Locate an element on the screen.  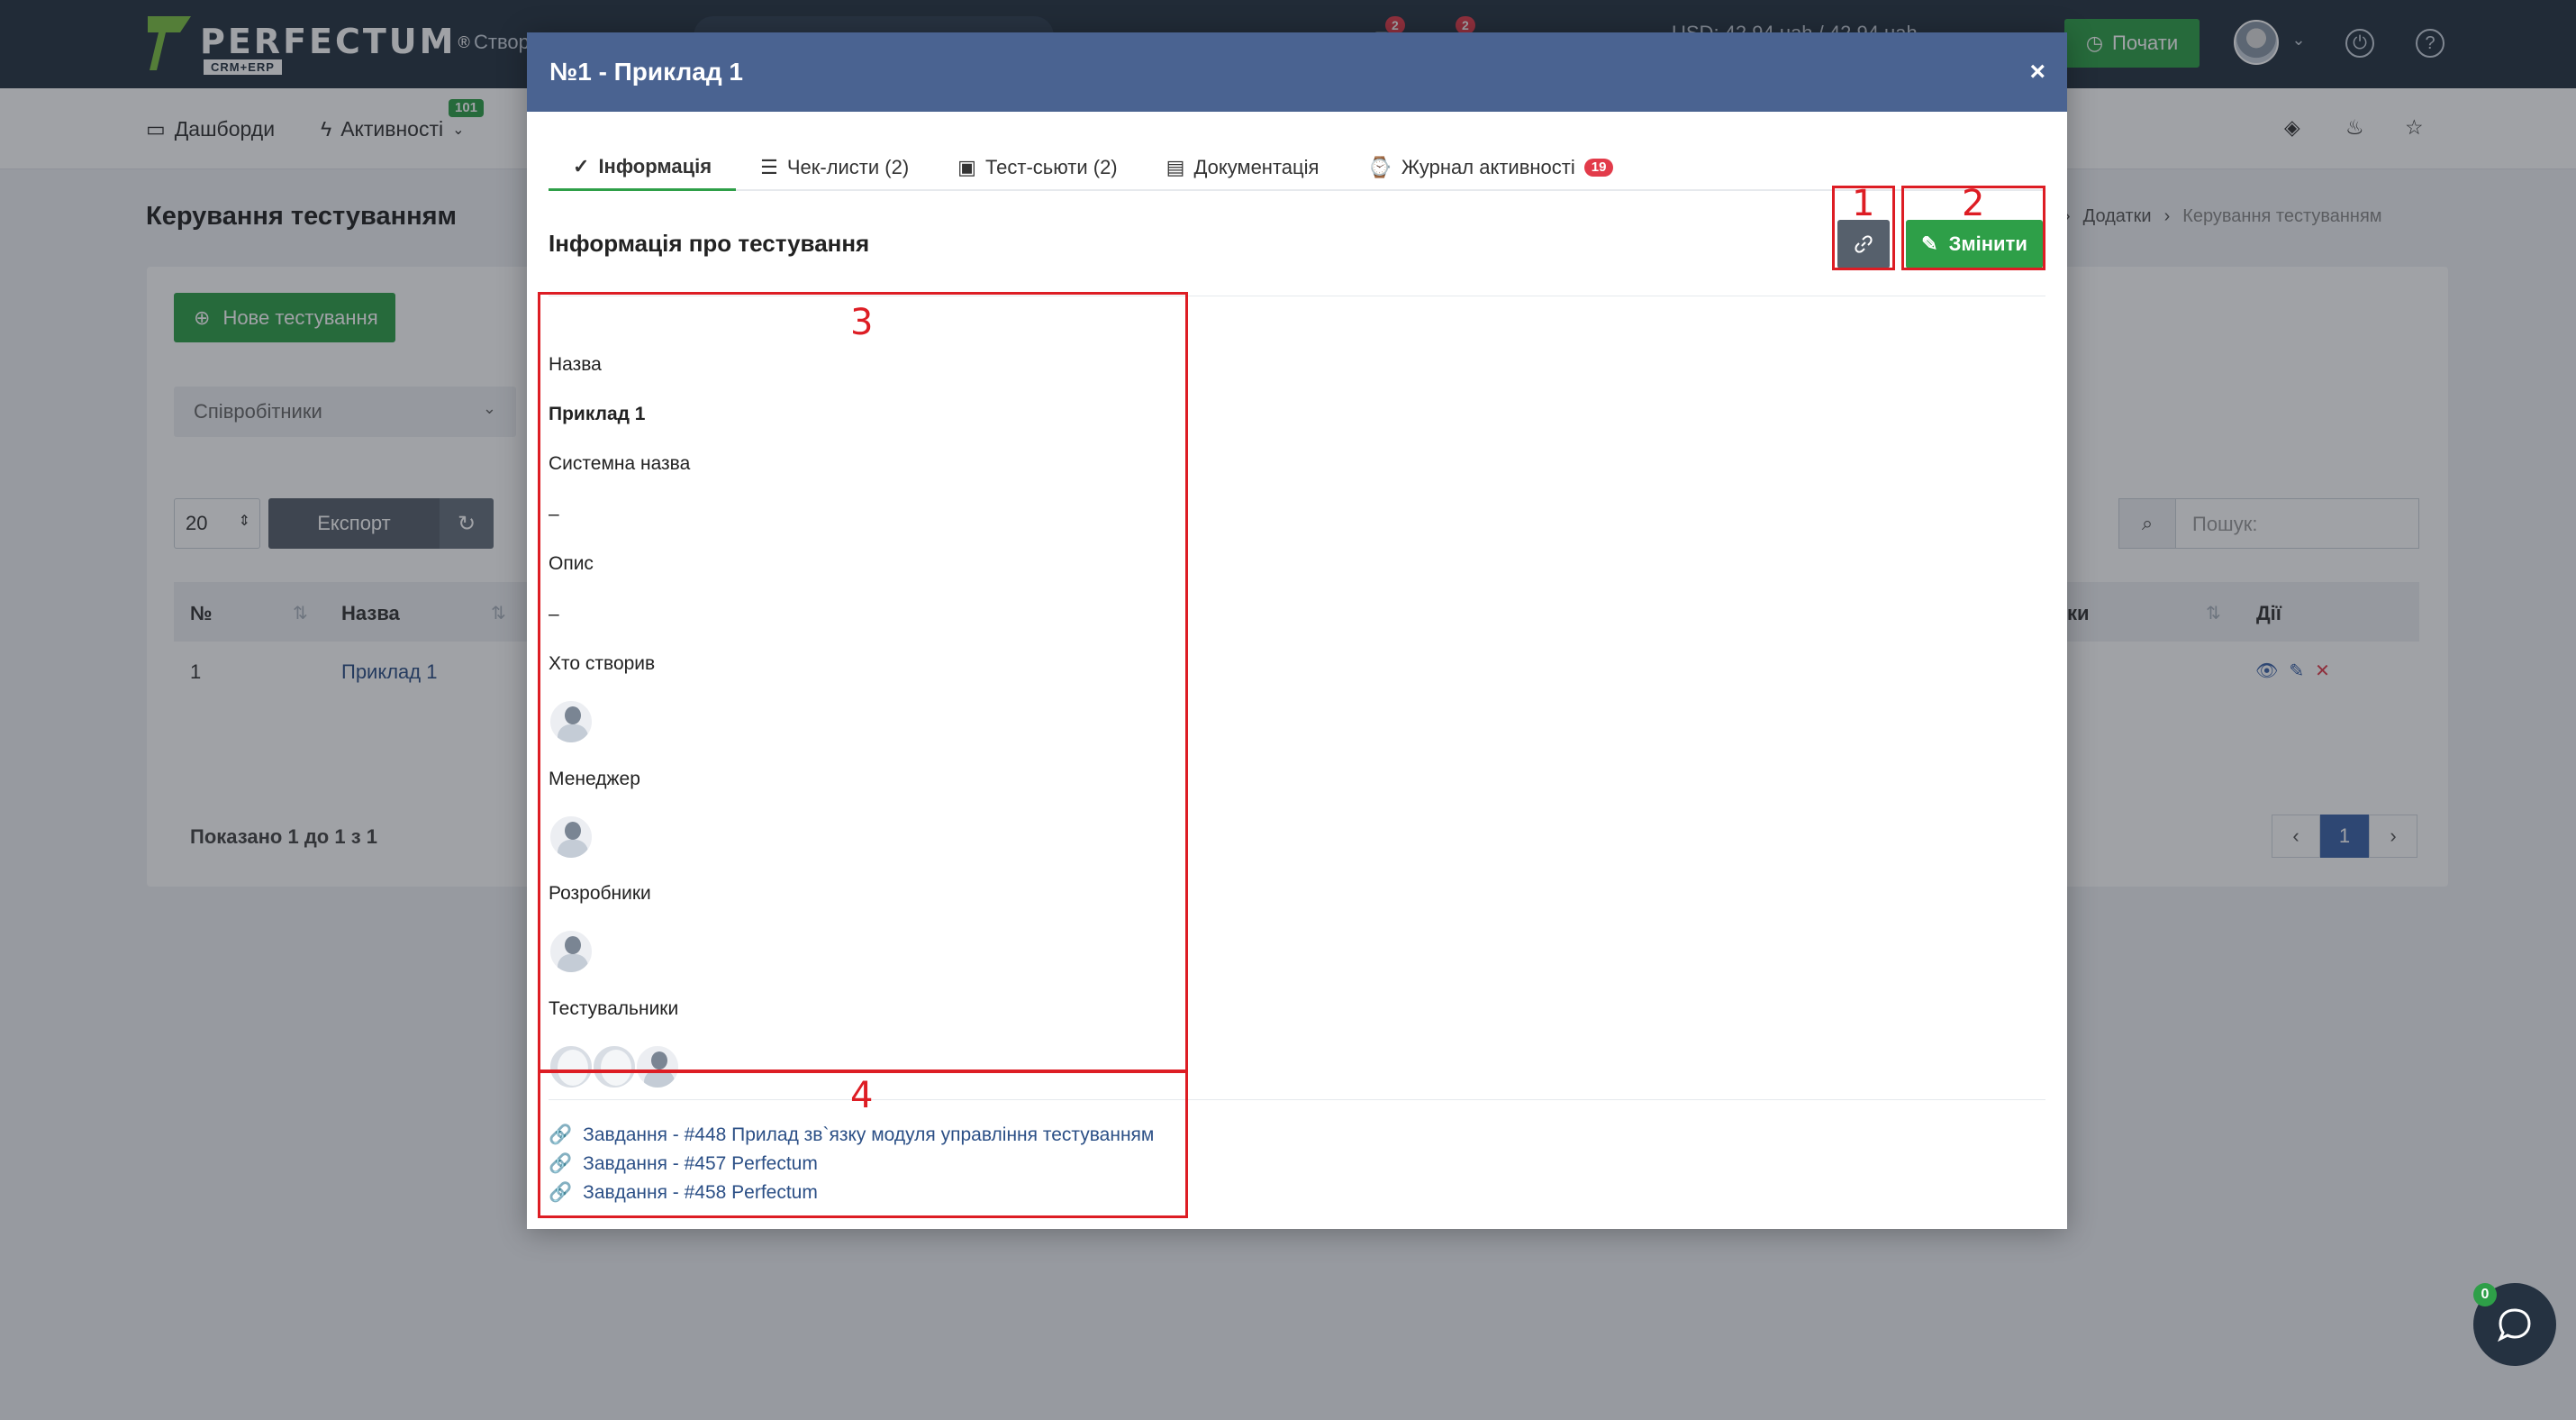
annotation-number: 4 is located at coordinates (862, 1096).